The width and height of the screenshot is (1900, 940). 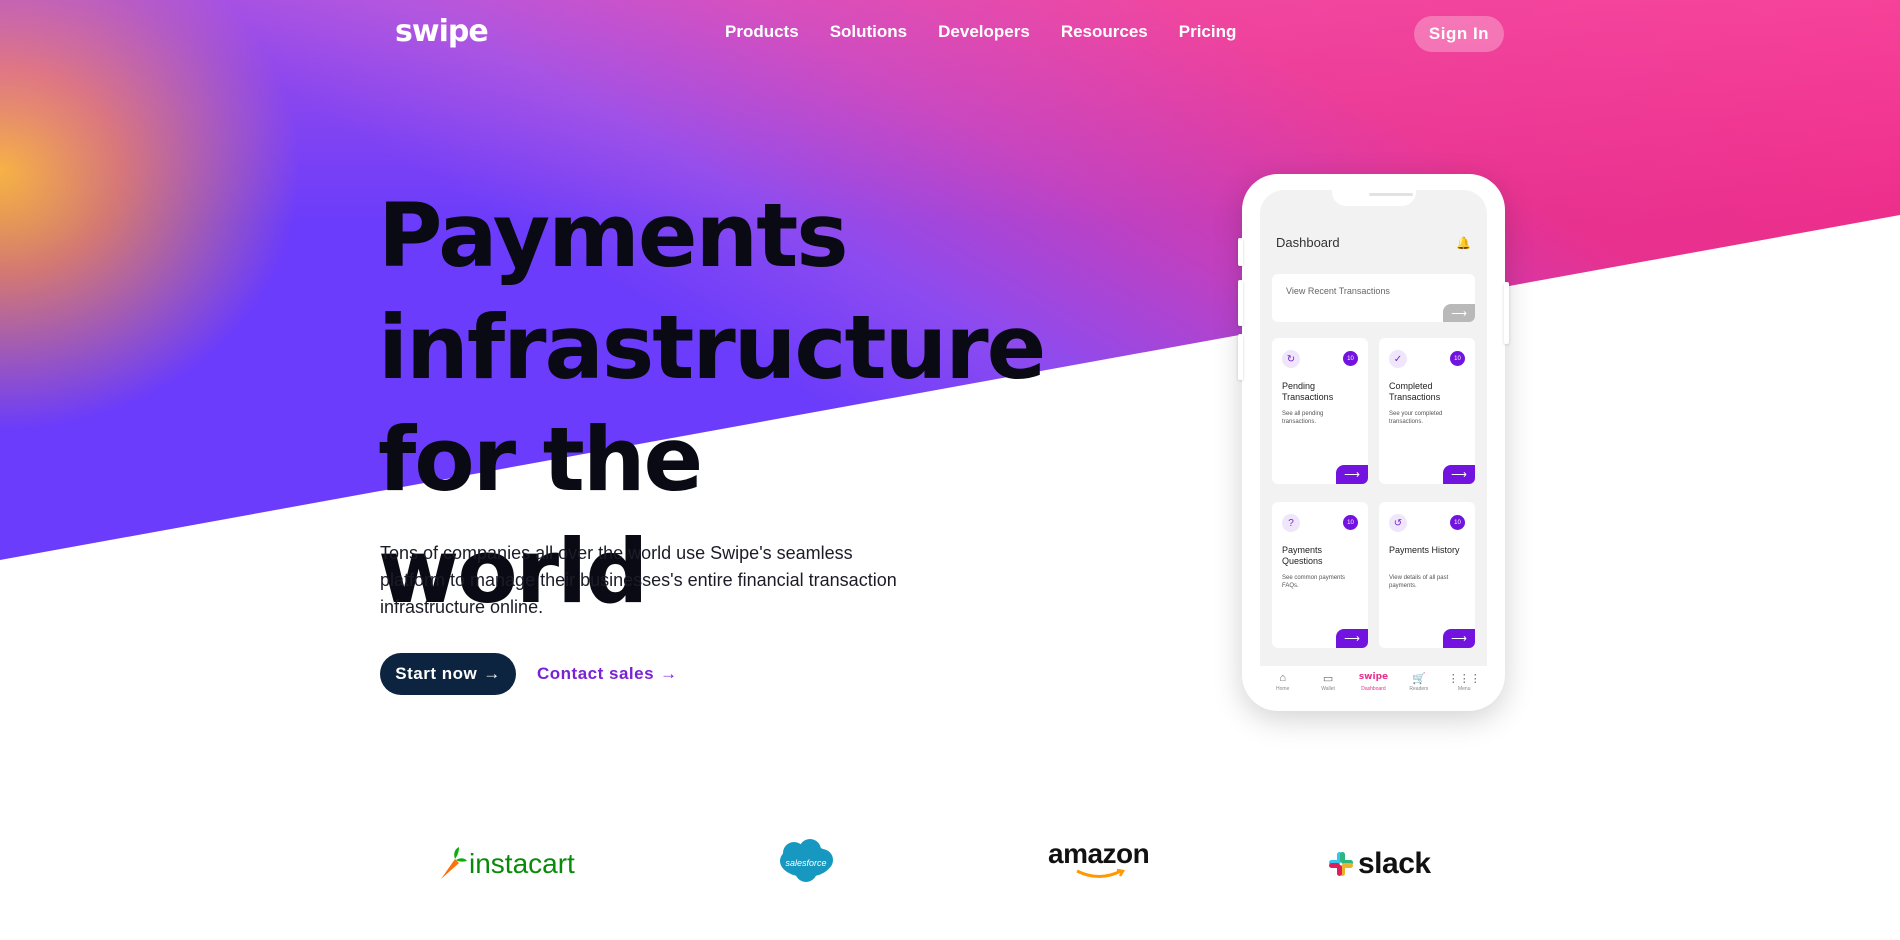 What do you see at coordinates (1328, 679) in the screenshot?
I see `wallet-icon: ▭` at bounding box center [1328, 679].